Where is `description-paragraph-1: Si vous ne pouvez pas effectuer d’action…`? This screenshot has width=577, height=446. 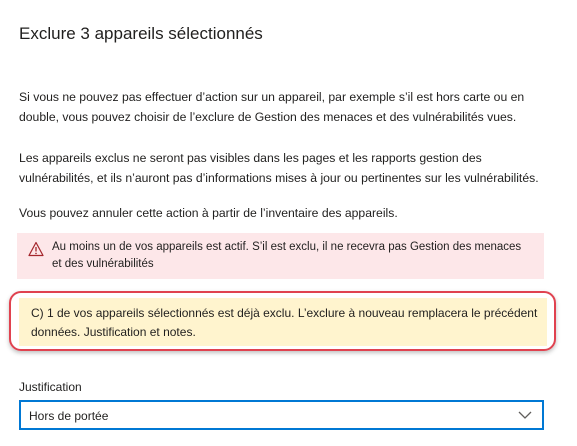
description-paragraph-1: Si vous ne pouvez pas effectuer d’action… is located at coordinates (272, 107).